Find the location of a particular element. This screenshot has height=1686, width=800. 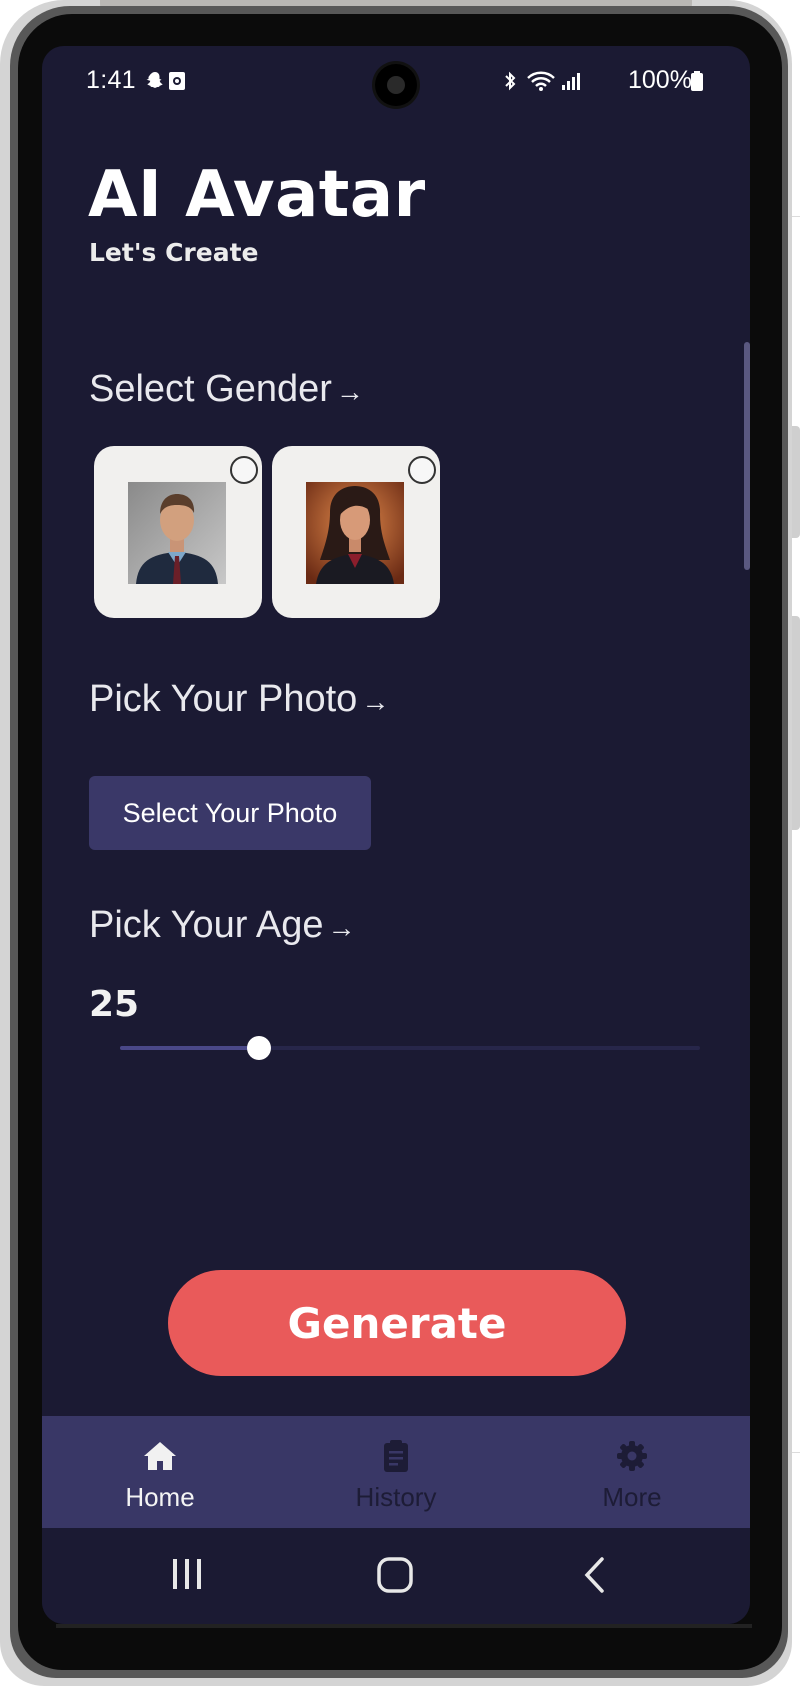

bottom-navigation: Home History More is located at coordinates (396, 1472).